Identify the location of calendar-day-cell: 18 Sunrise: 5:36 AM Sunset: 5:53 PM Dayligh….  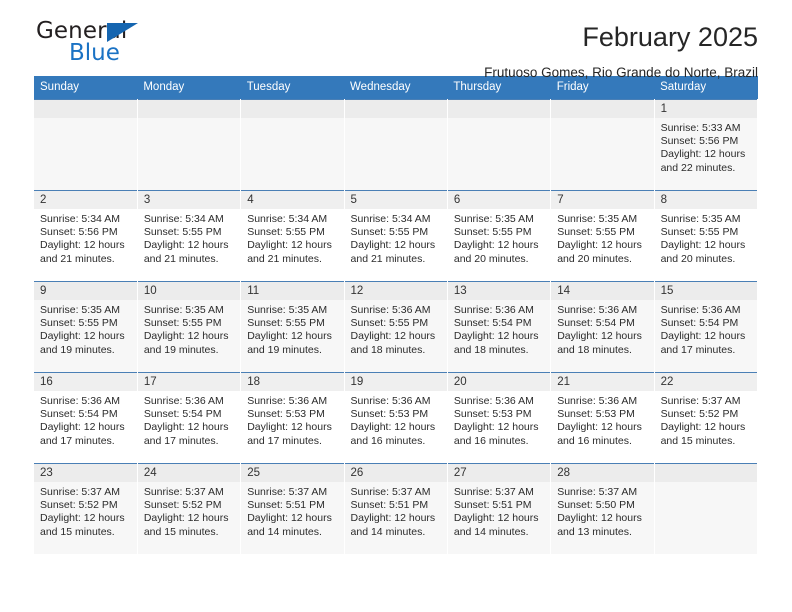
(292, 418).